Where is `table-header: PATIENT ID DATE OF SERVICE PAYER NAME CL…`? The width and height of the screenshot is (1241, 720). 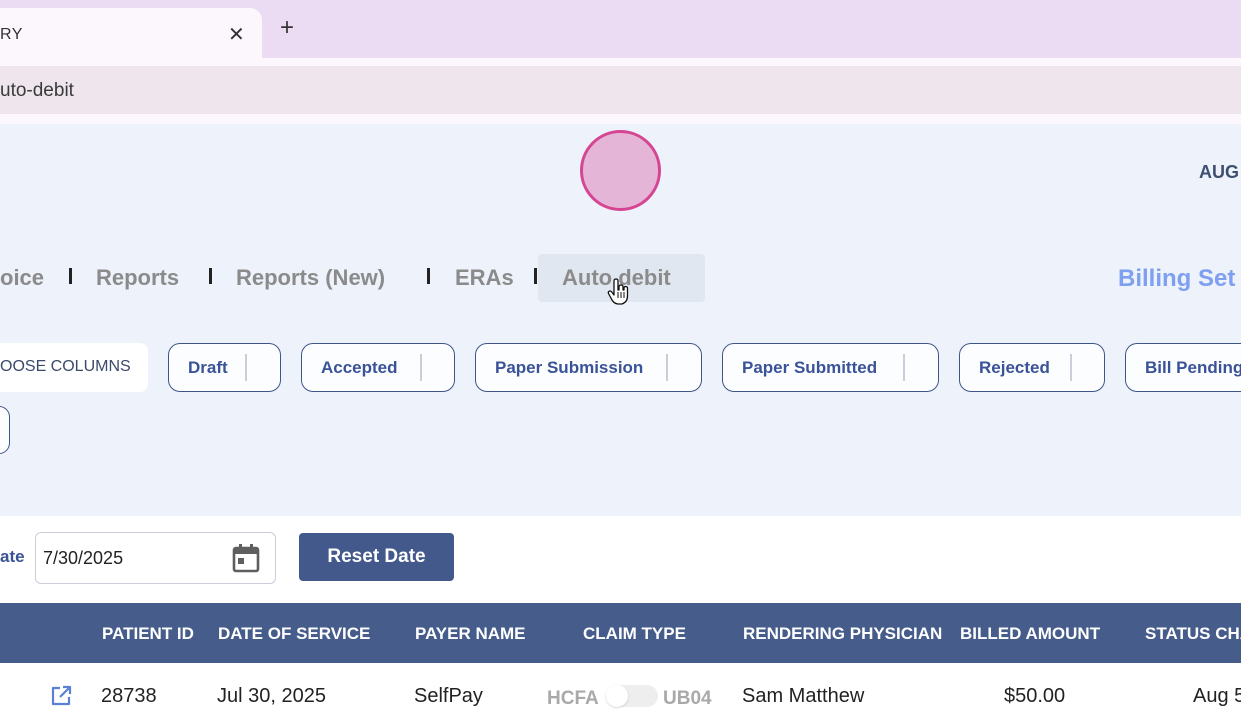
table-header: PATIENT ID DATE OF SERVICE PAYER NAME CL… is located at coordinates (620, 633).